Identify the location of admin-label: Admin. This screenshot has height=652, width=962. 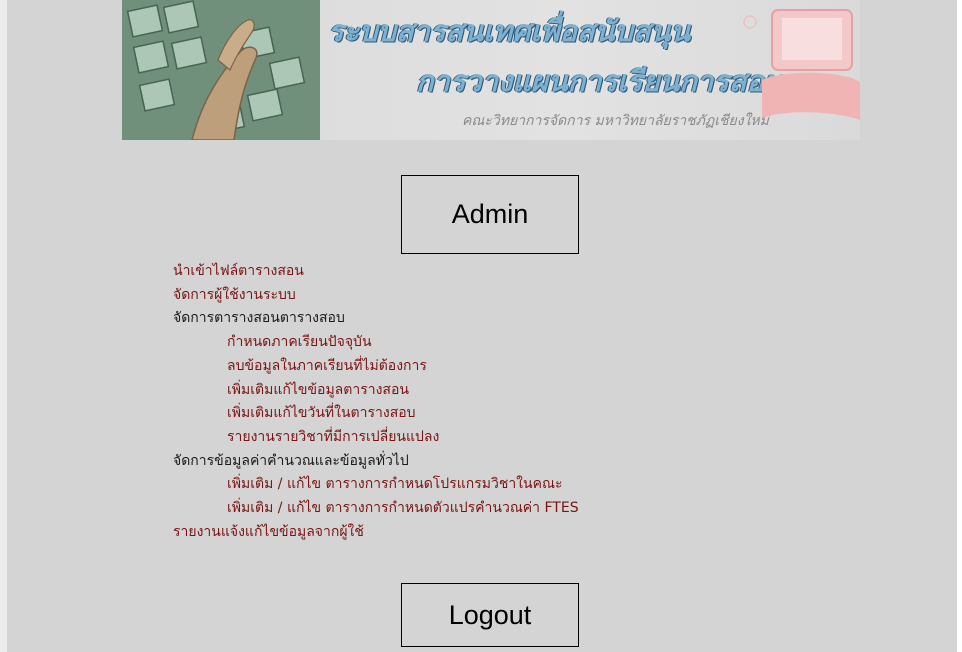
(490, 214).